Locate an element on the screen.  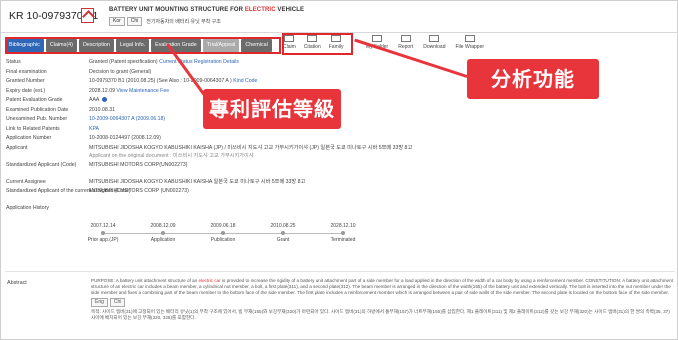
field-value-text: 10-0979370 B1 (2010.08.25) (See Also is located at coordinates (160, 81).